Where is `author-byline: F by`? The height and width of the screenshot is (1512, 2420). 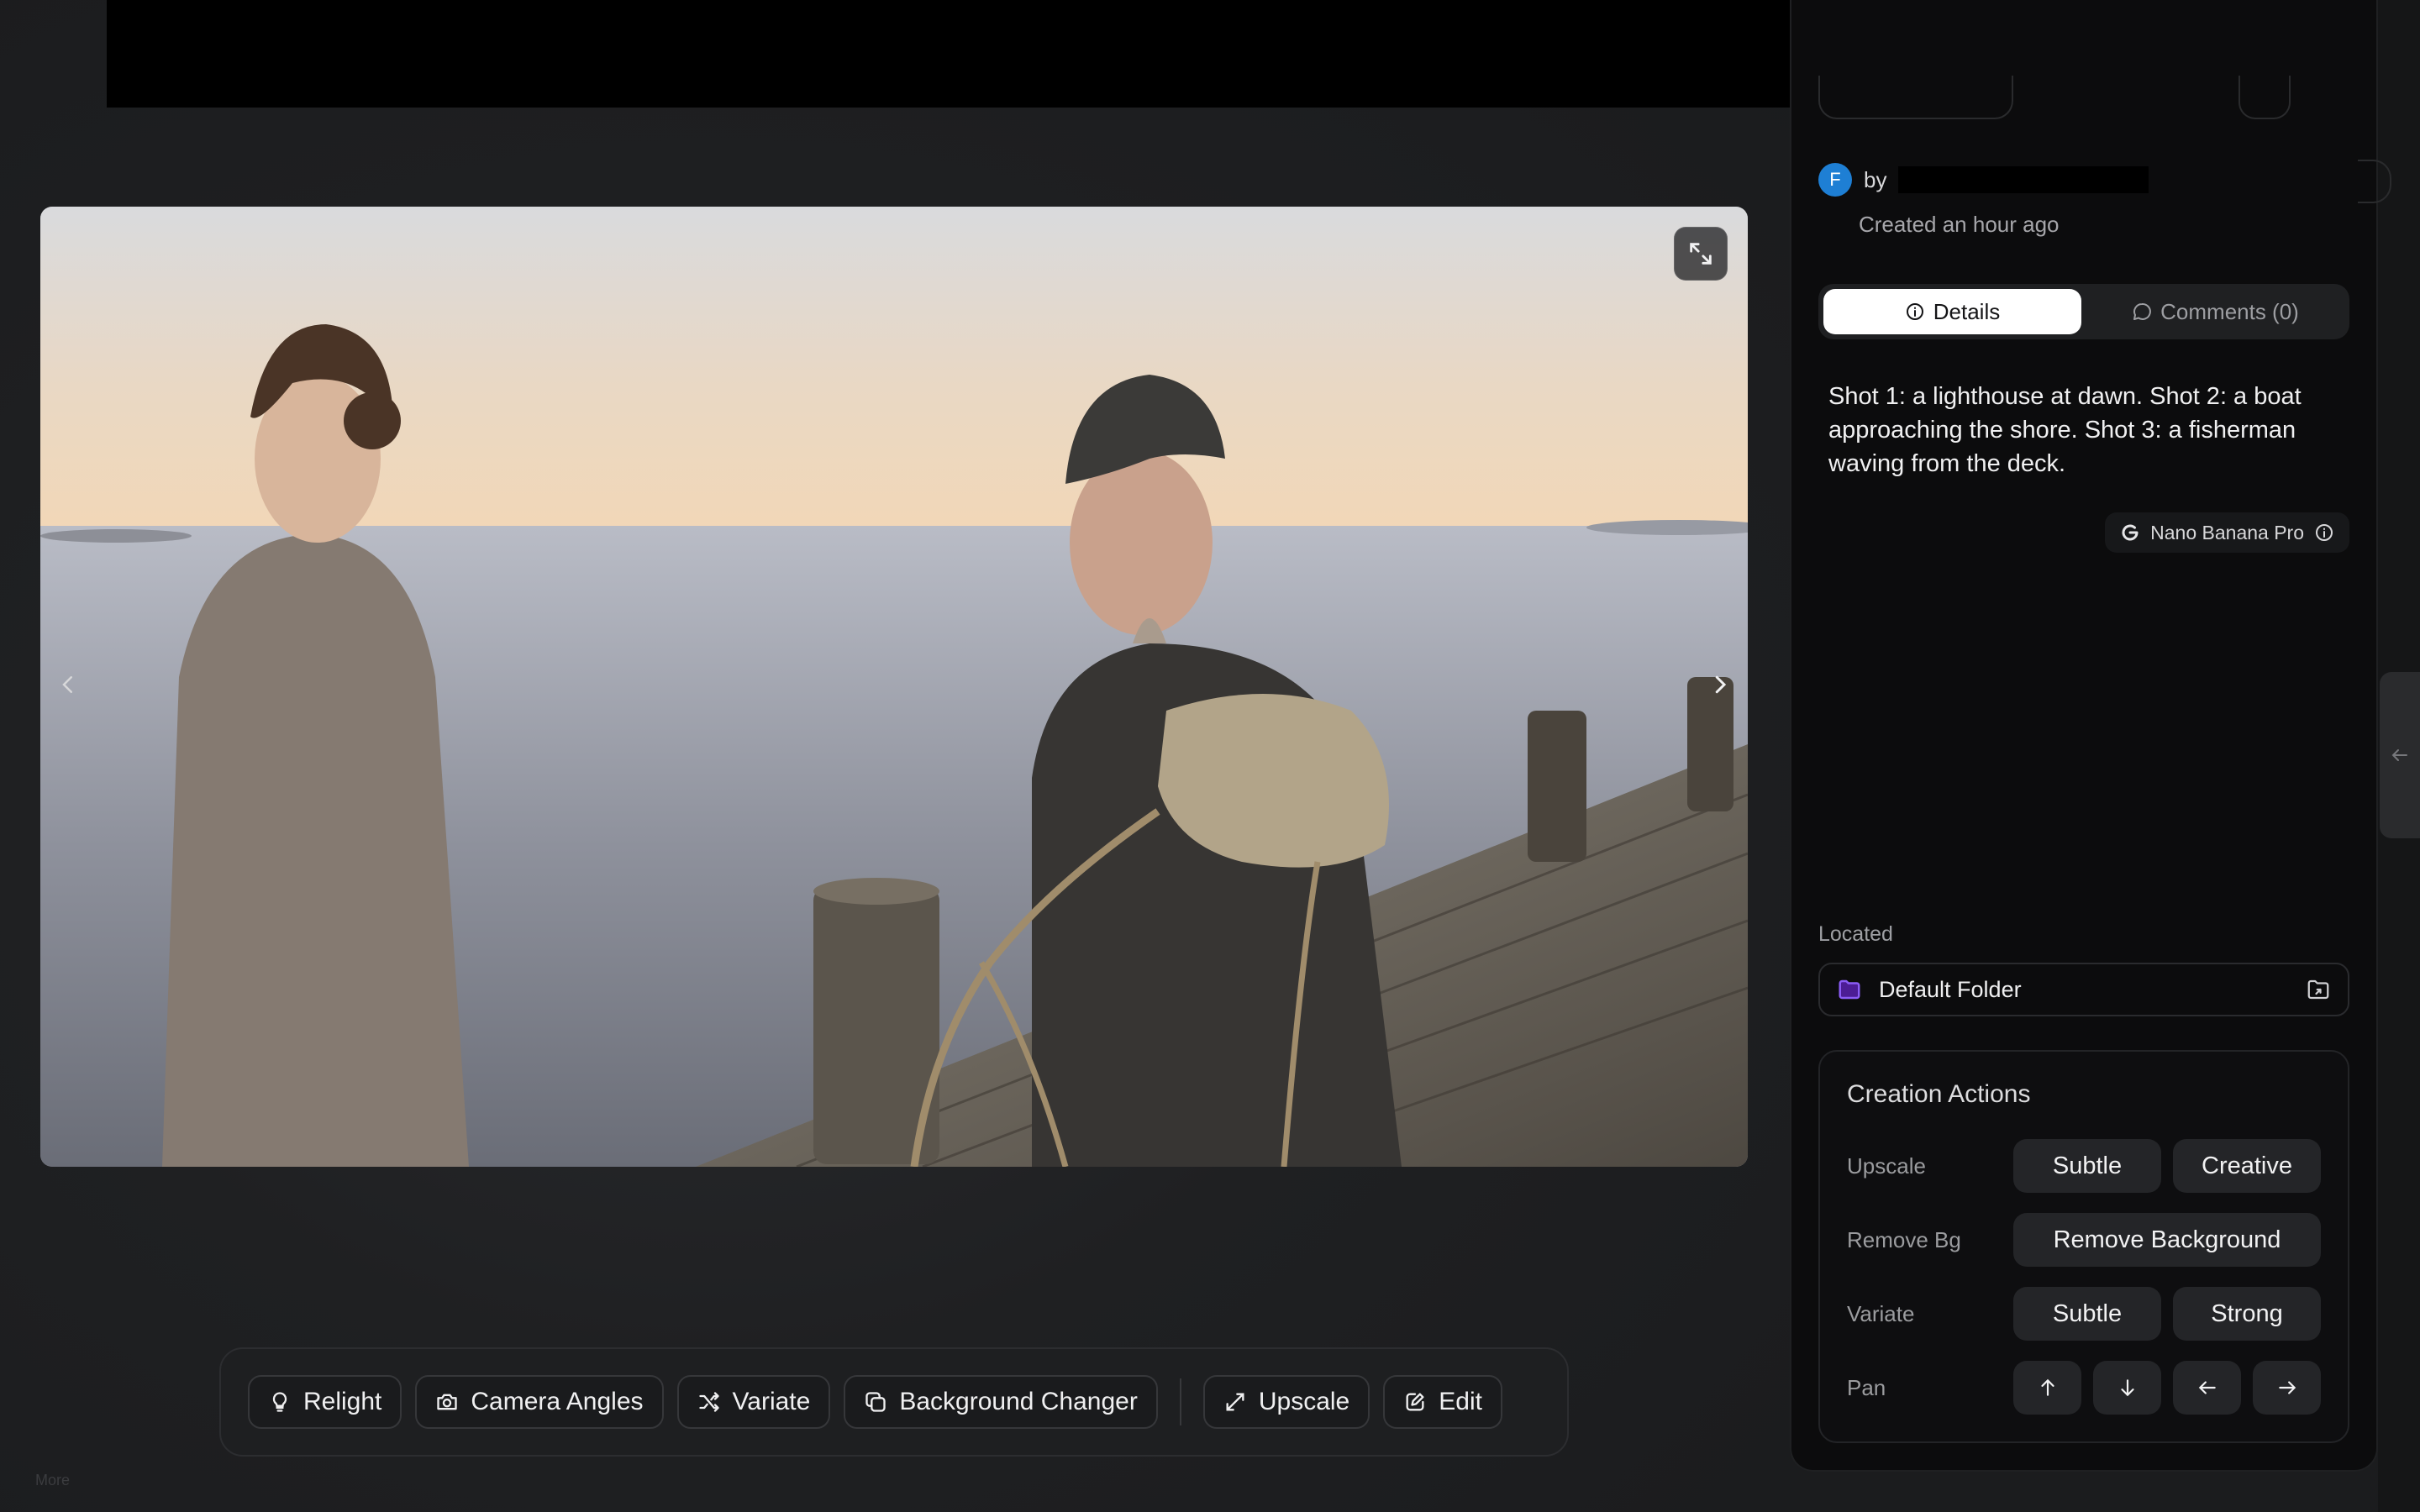
author-byline: F by is located at coordinates (1983, 180).